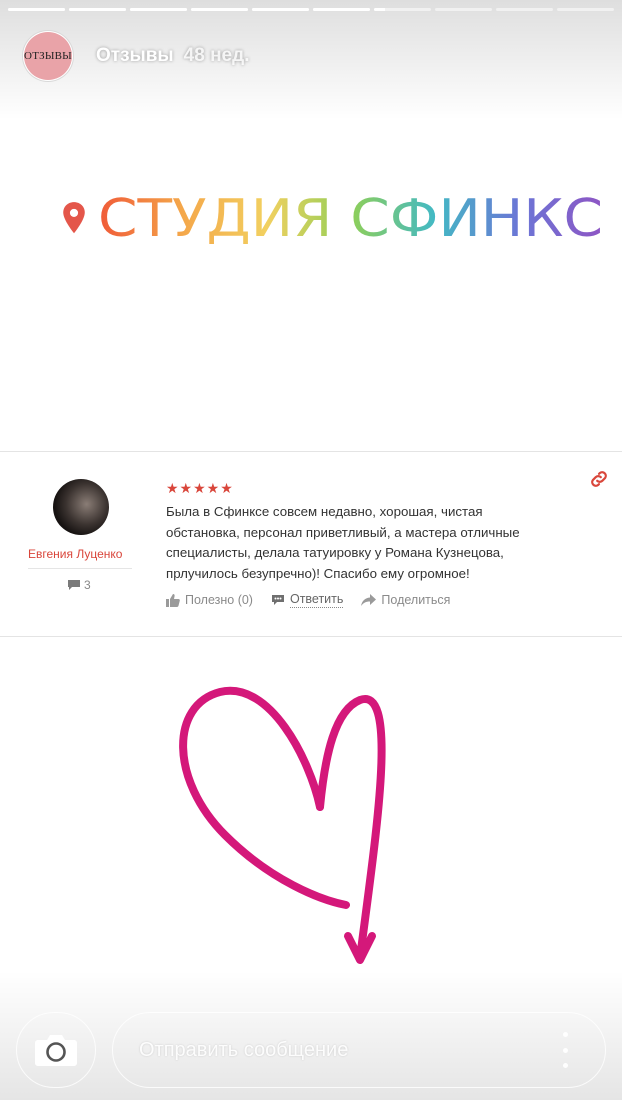 This screenshot has height=1100, width=622. What do you see at coordinates (80, 568) in the screenshot?
I see `divider` at bounding box center [80, 568].